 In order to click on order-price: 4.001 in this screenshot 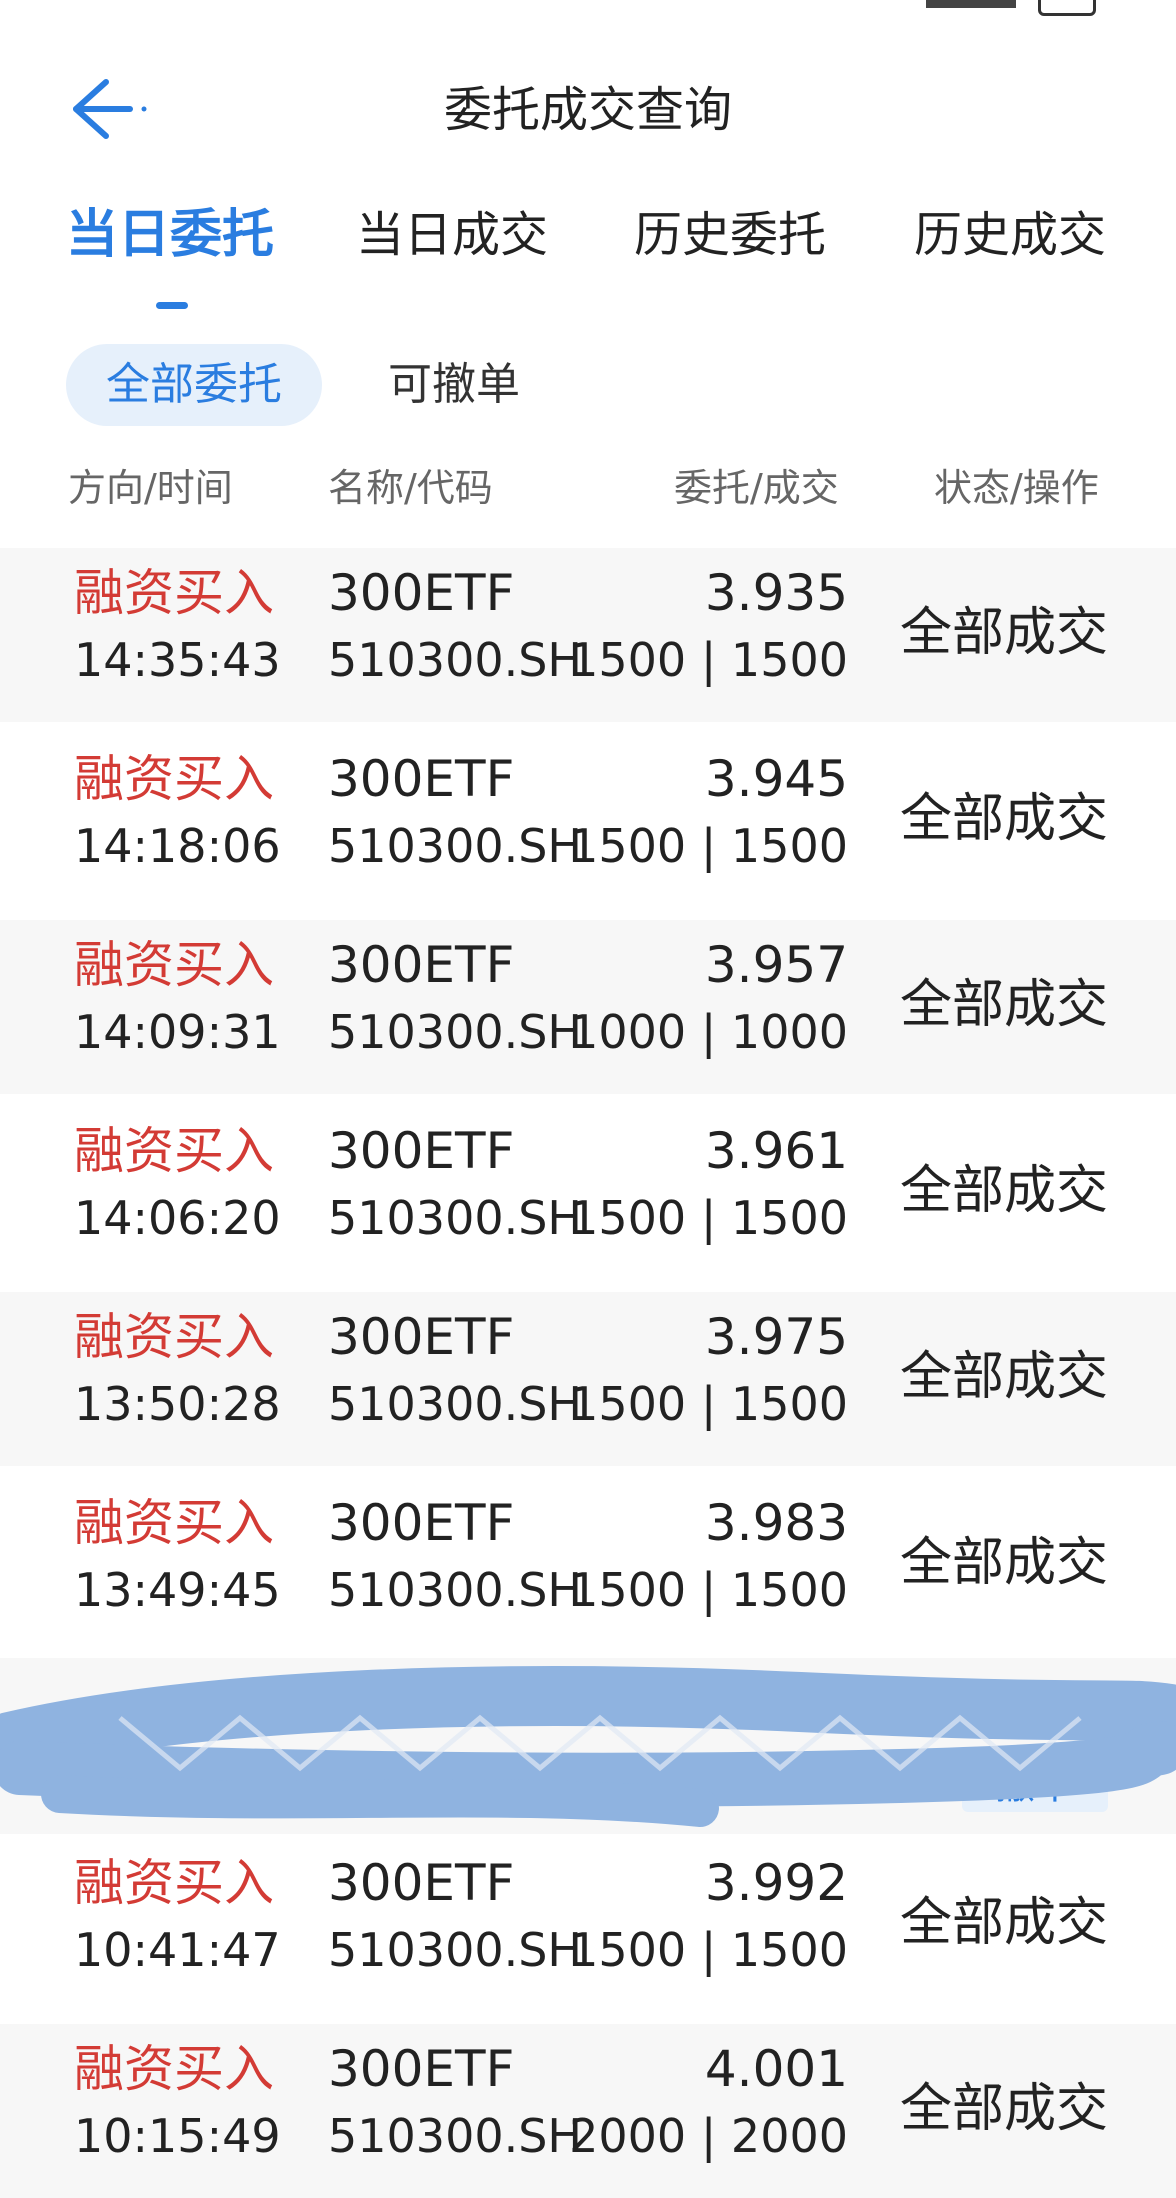, I will do `click(776, 2069)`.